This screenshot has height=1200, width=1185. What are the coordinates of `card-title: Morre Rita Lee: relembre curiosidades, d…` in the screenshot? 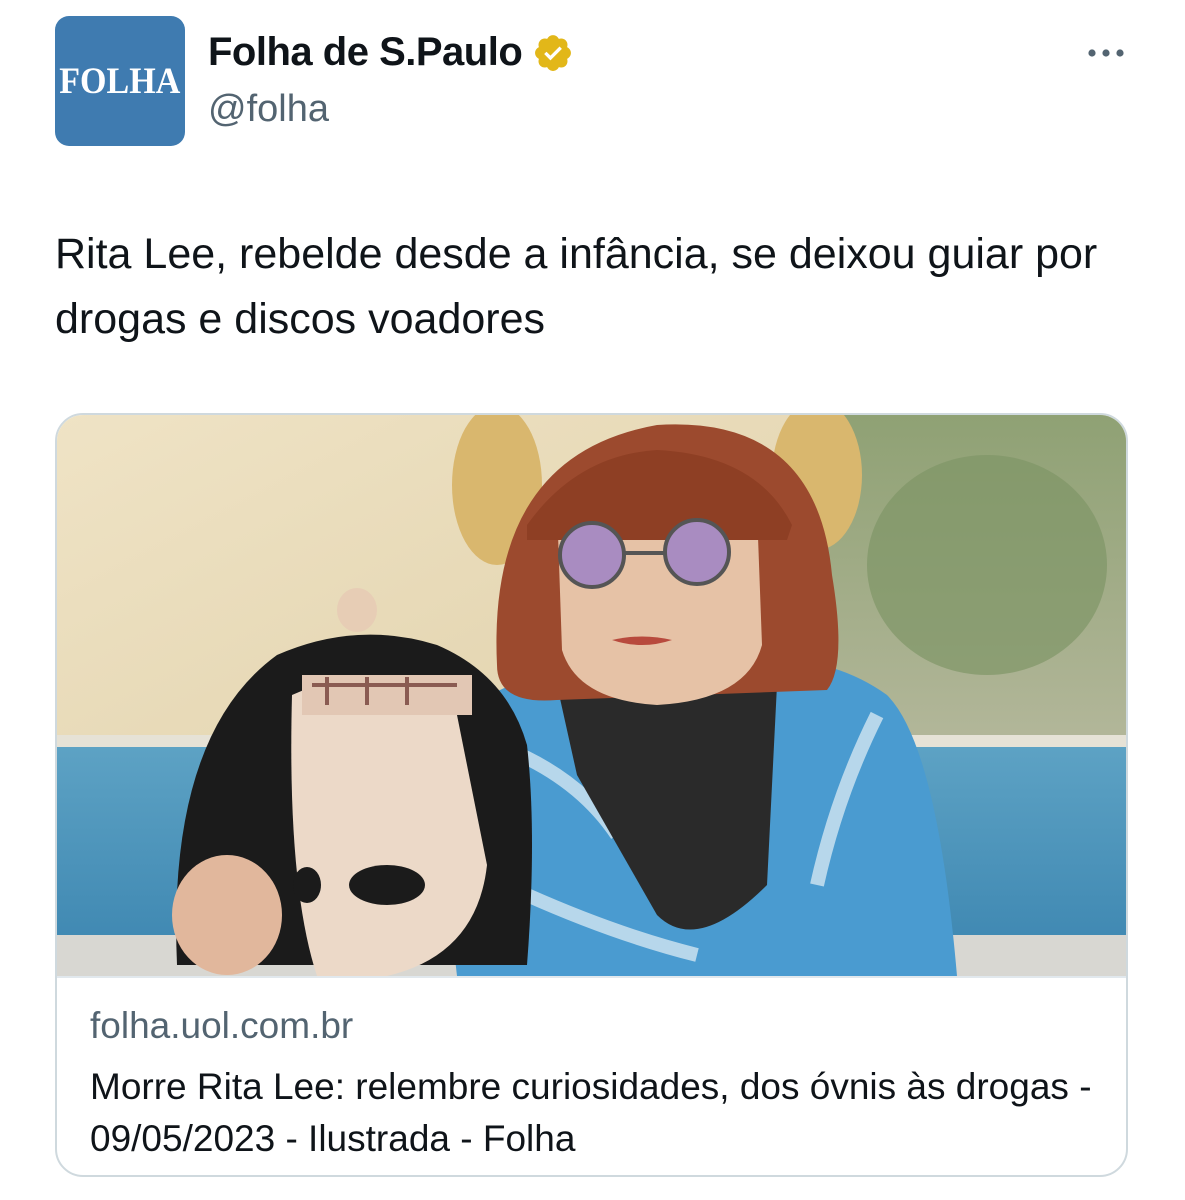 It's located at (600, 1113).